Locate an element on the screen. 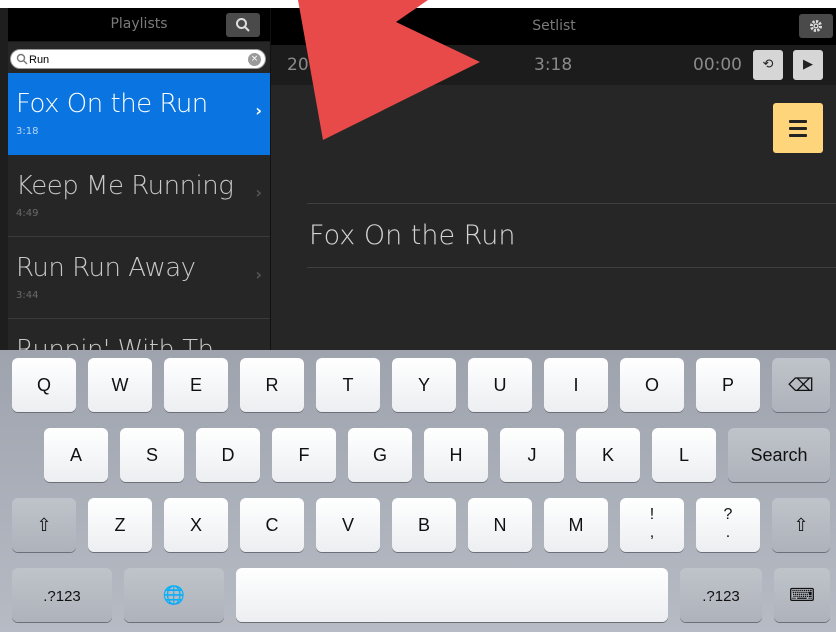 The width and height of the screenshot is (836, 632). clock: 20:59:09 is located at coordinates (325, 65).